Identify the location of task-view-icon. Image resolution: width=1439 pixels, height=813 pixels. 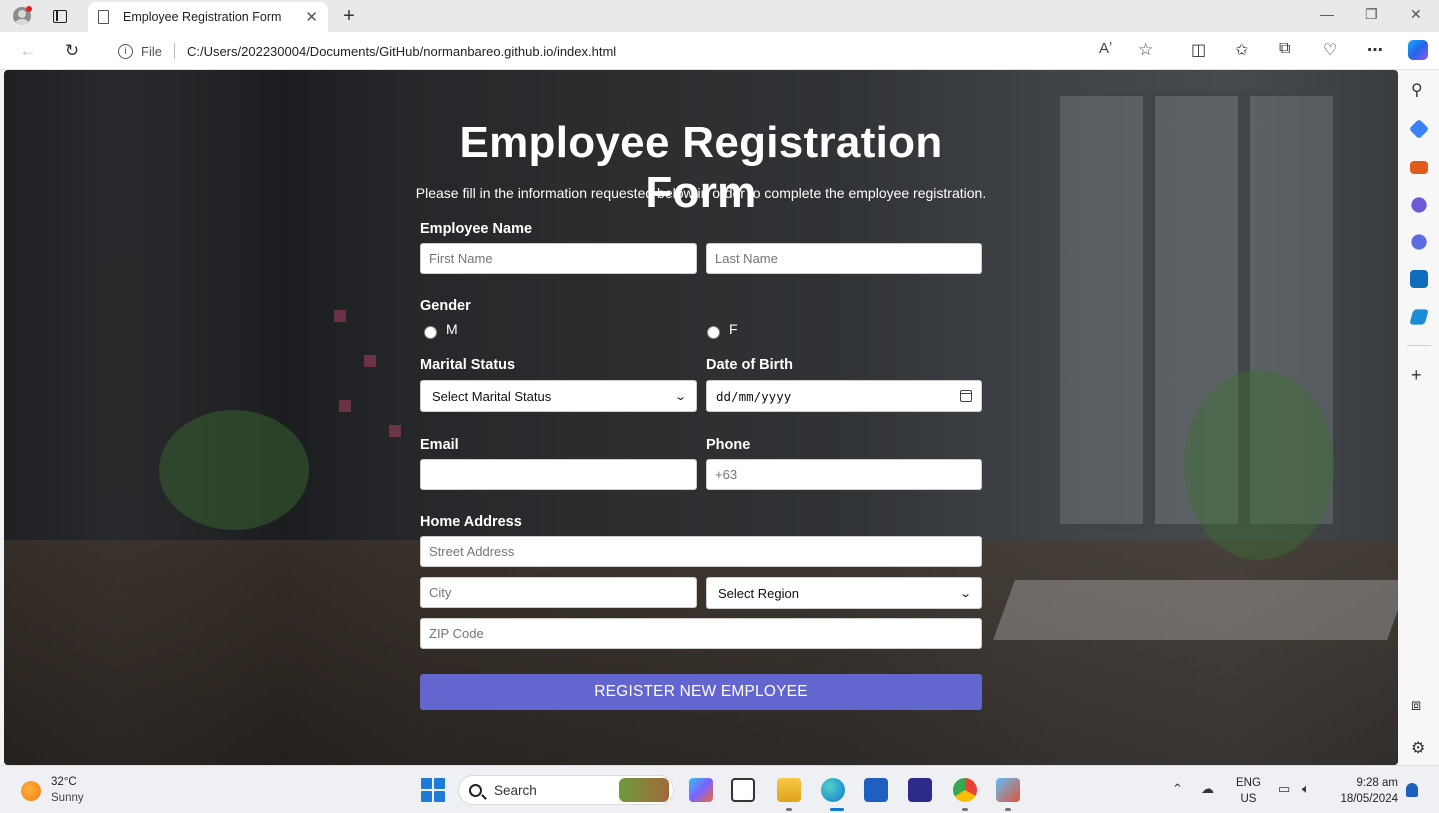
(743, 790).